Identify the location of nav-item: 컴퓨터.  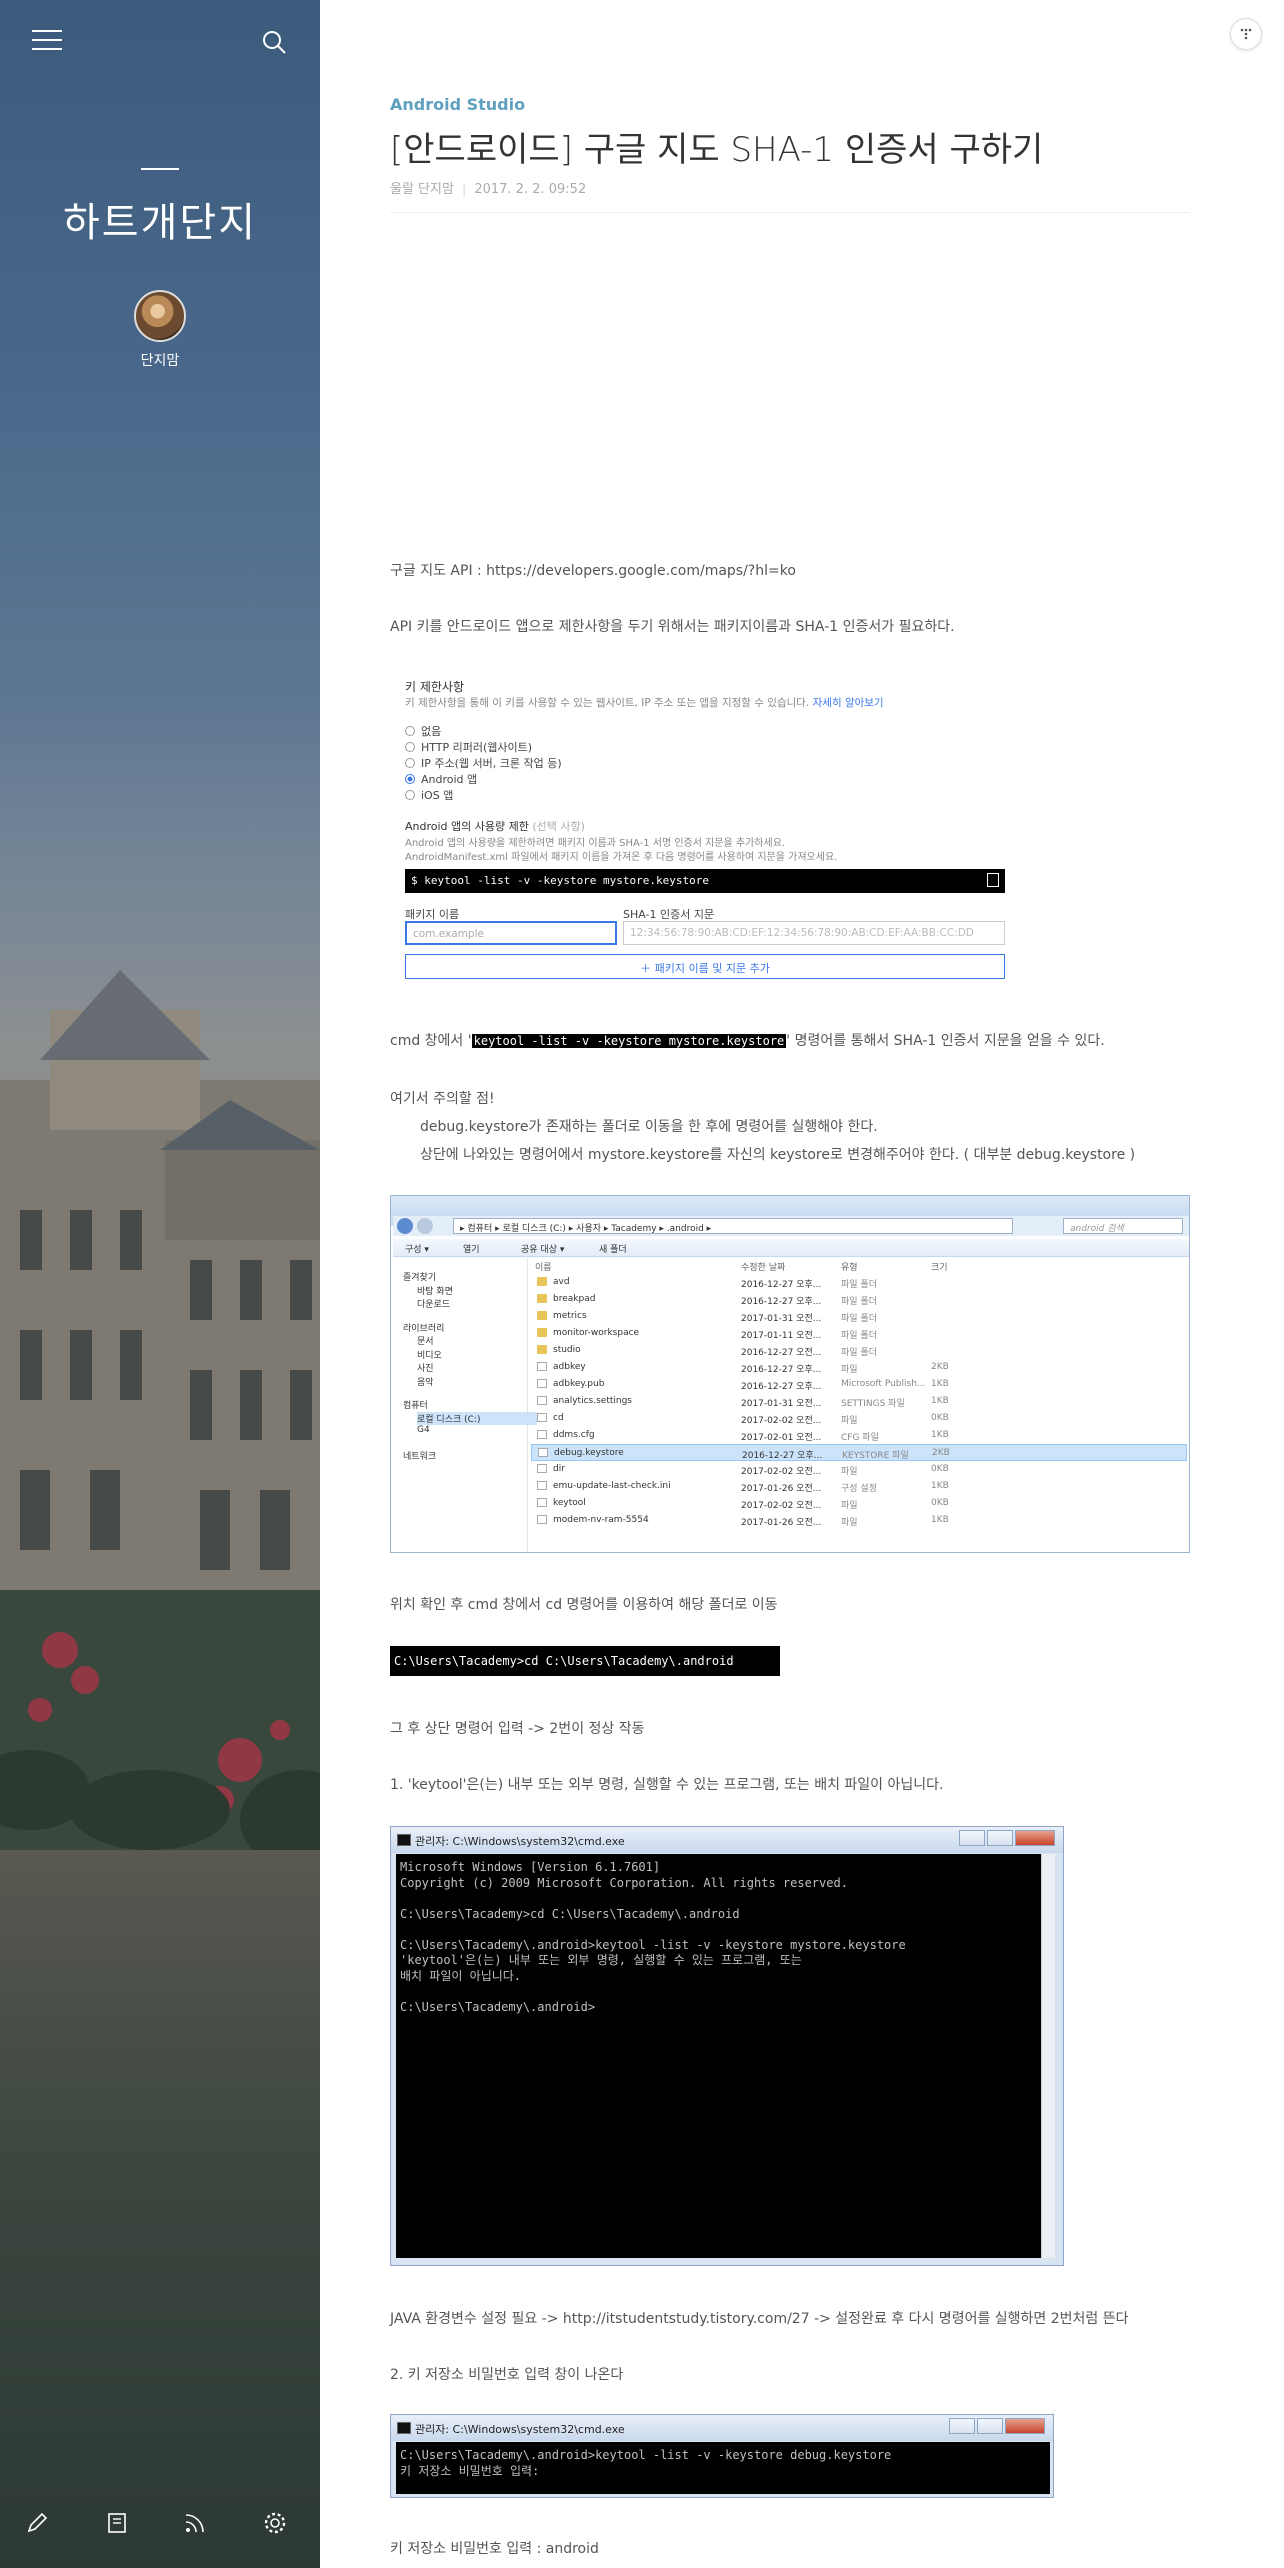
(415, 1404).